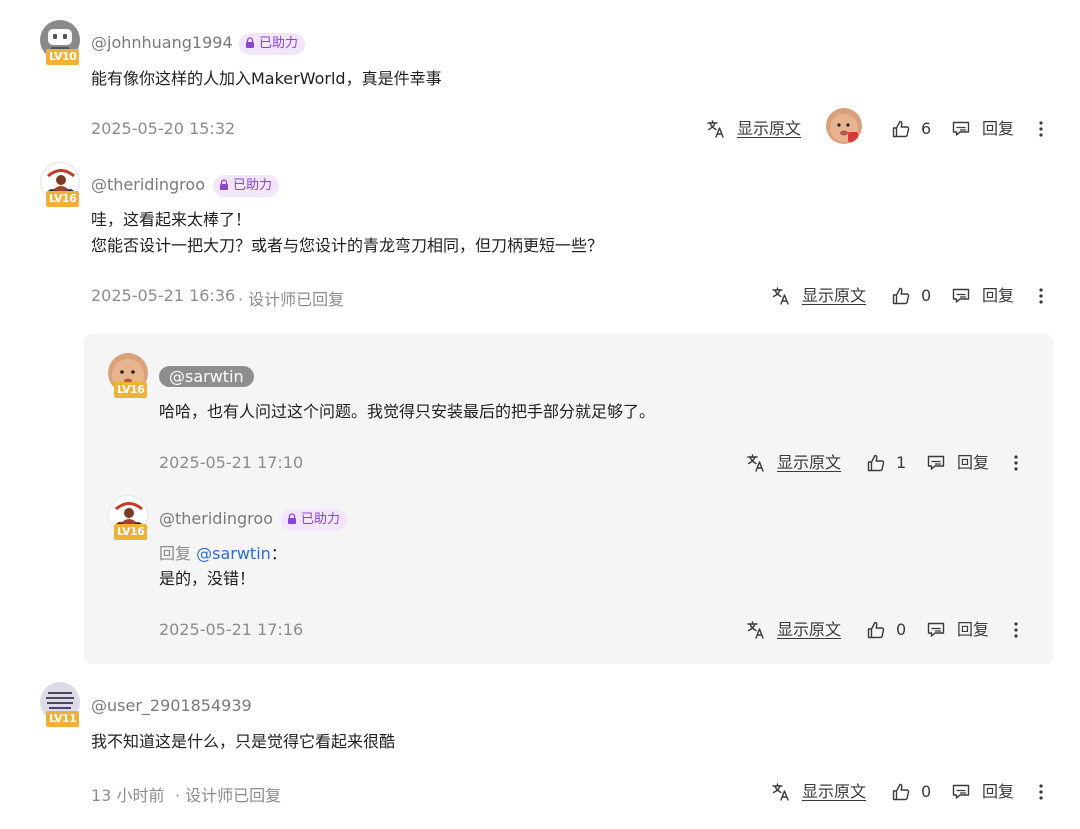  Describe the element at coordinates (207, 578) in the screenshot. I see `reply-text: 是的，没错！` at that location.